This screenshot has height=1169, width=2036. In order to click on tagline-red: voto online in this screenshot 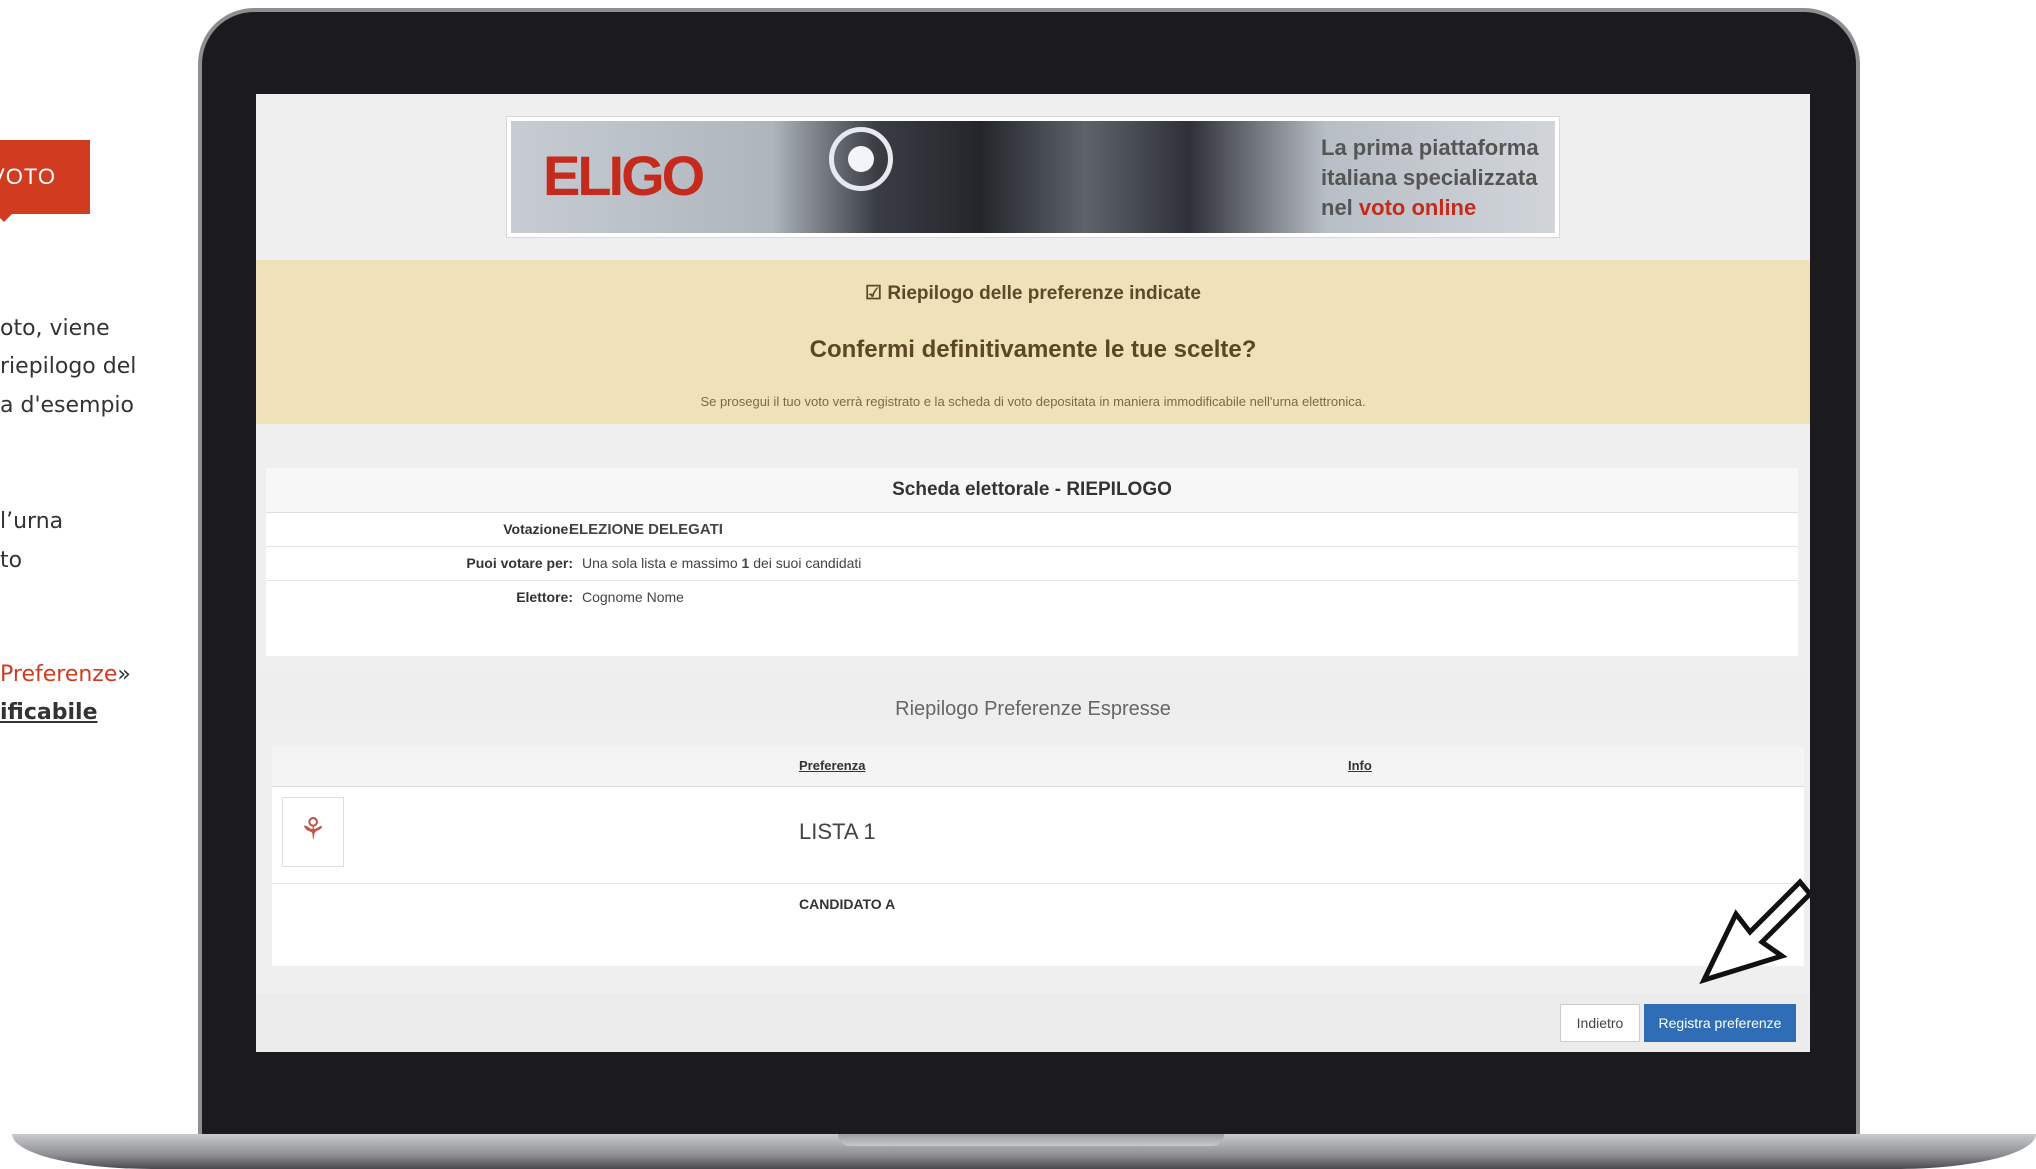, I will do `click(1417, 207)`.